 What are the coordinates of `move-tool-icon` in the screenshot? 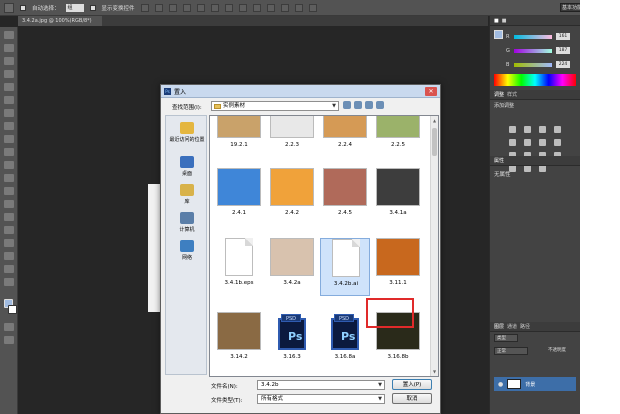 It's located at (9, 35).